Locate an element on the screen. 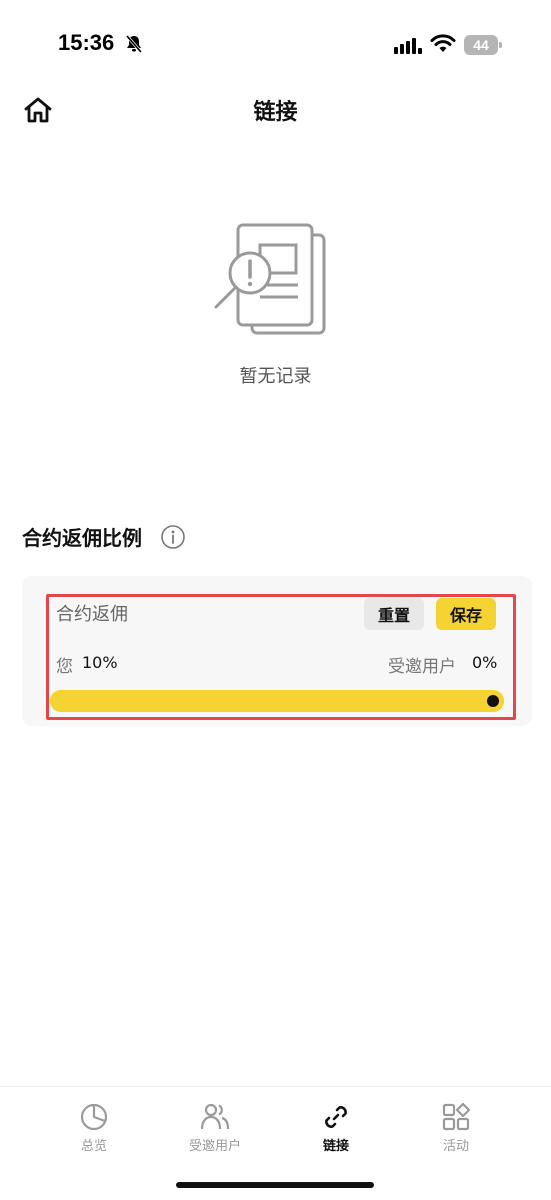 This screenshot has width=551, height=1200. wifi-icon is located at coordinates (443, 43).